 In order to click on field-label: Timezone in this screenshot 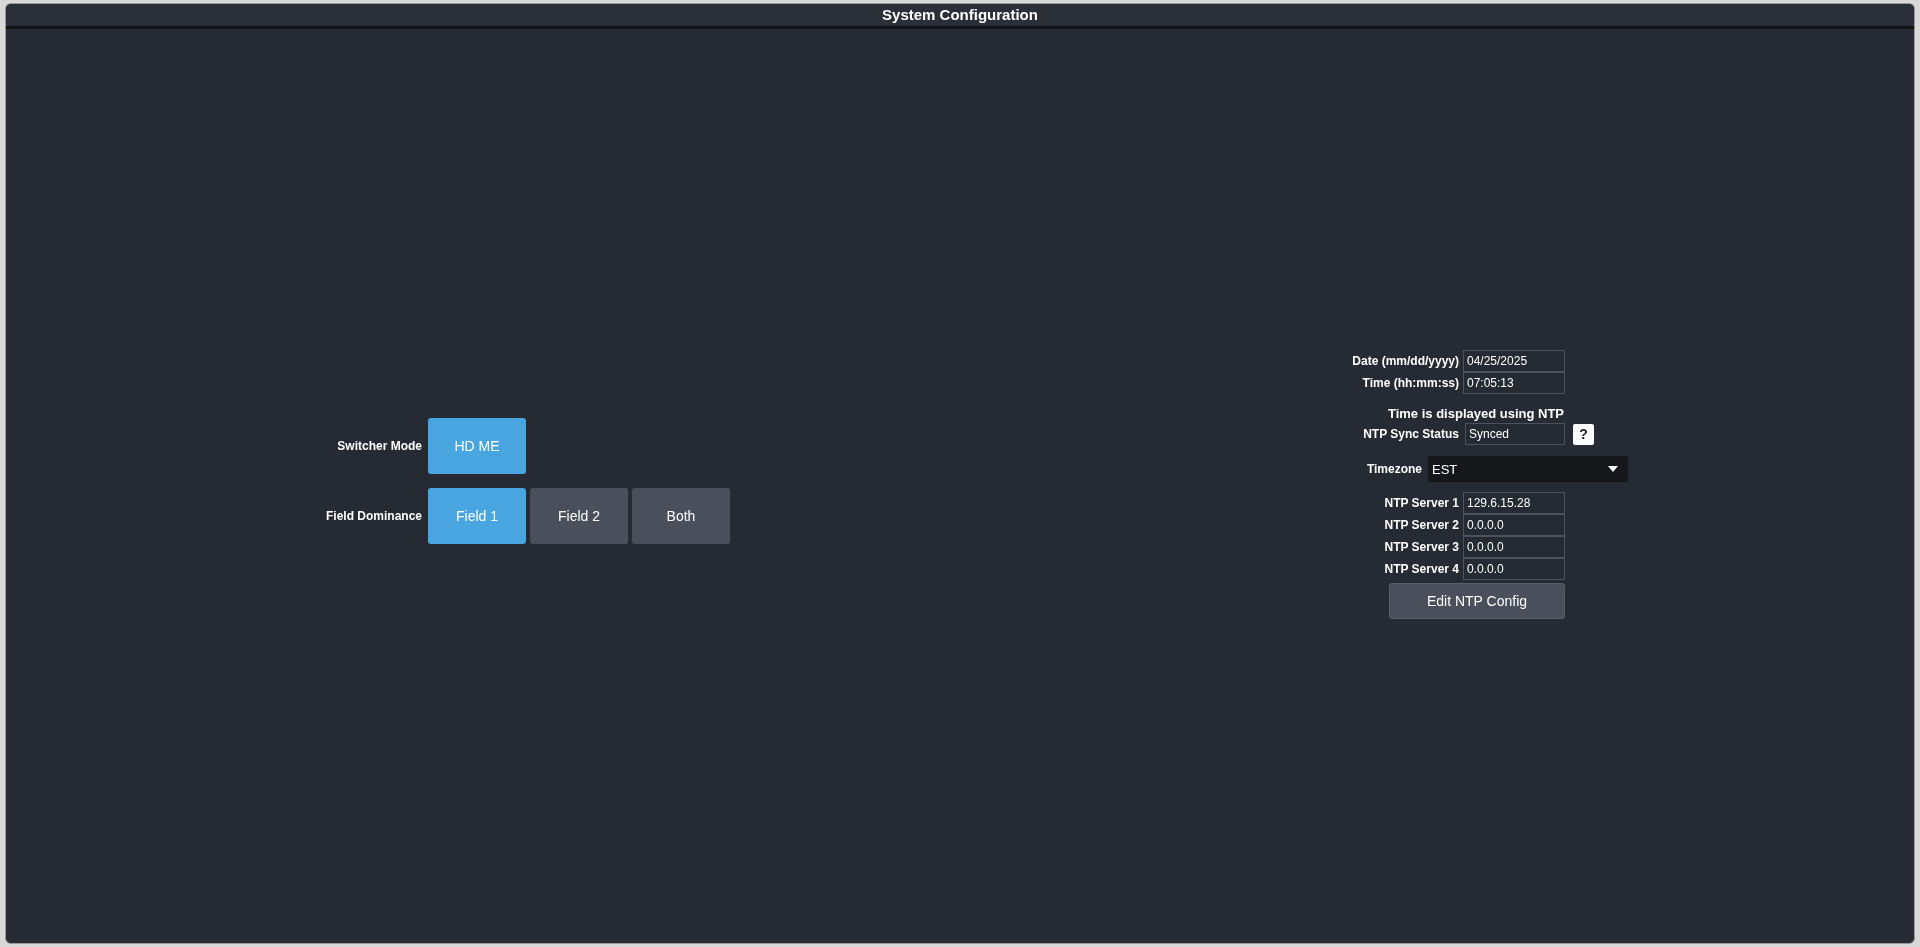, I will do `click(1393, 469)`.